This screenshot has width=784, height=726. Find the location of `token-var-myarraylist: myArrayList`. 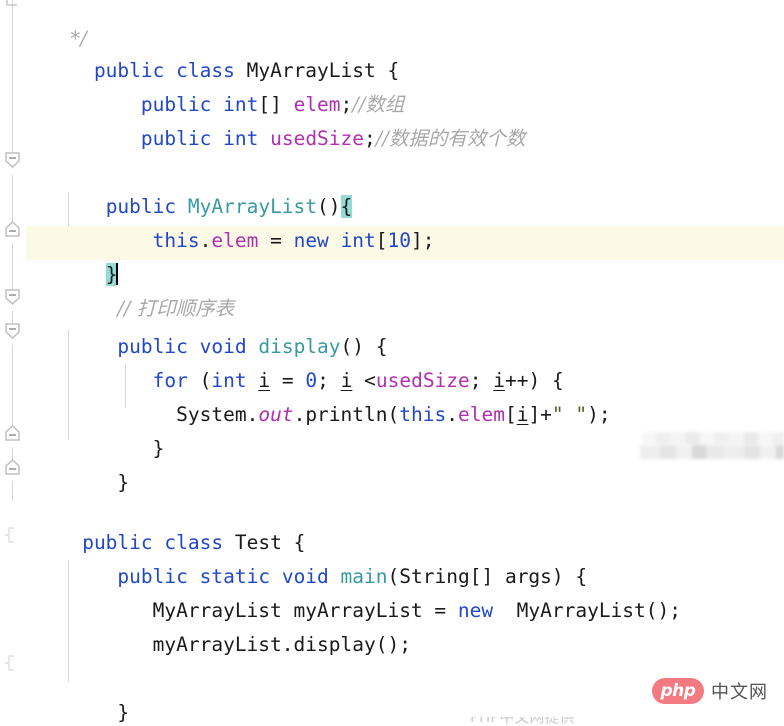

token-var-myarraylist: myArrayList is located at coordinates (217, 644).